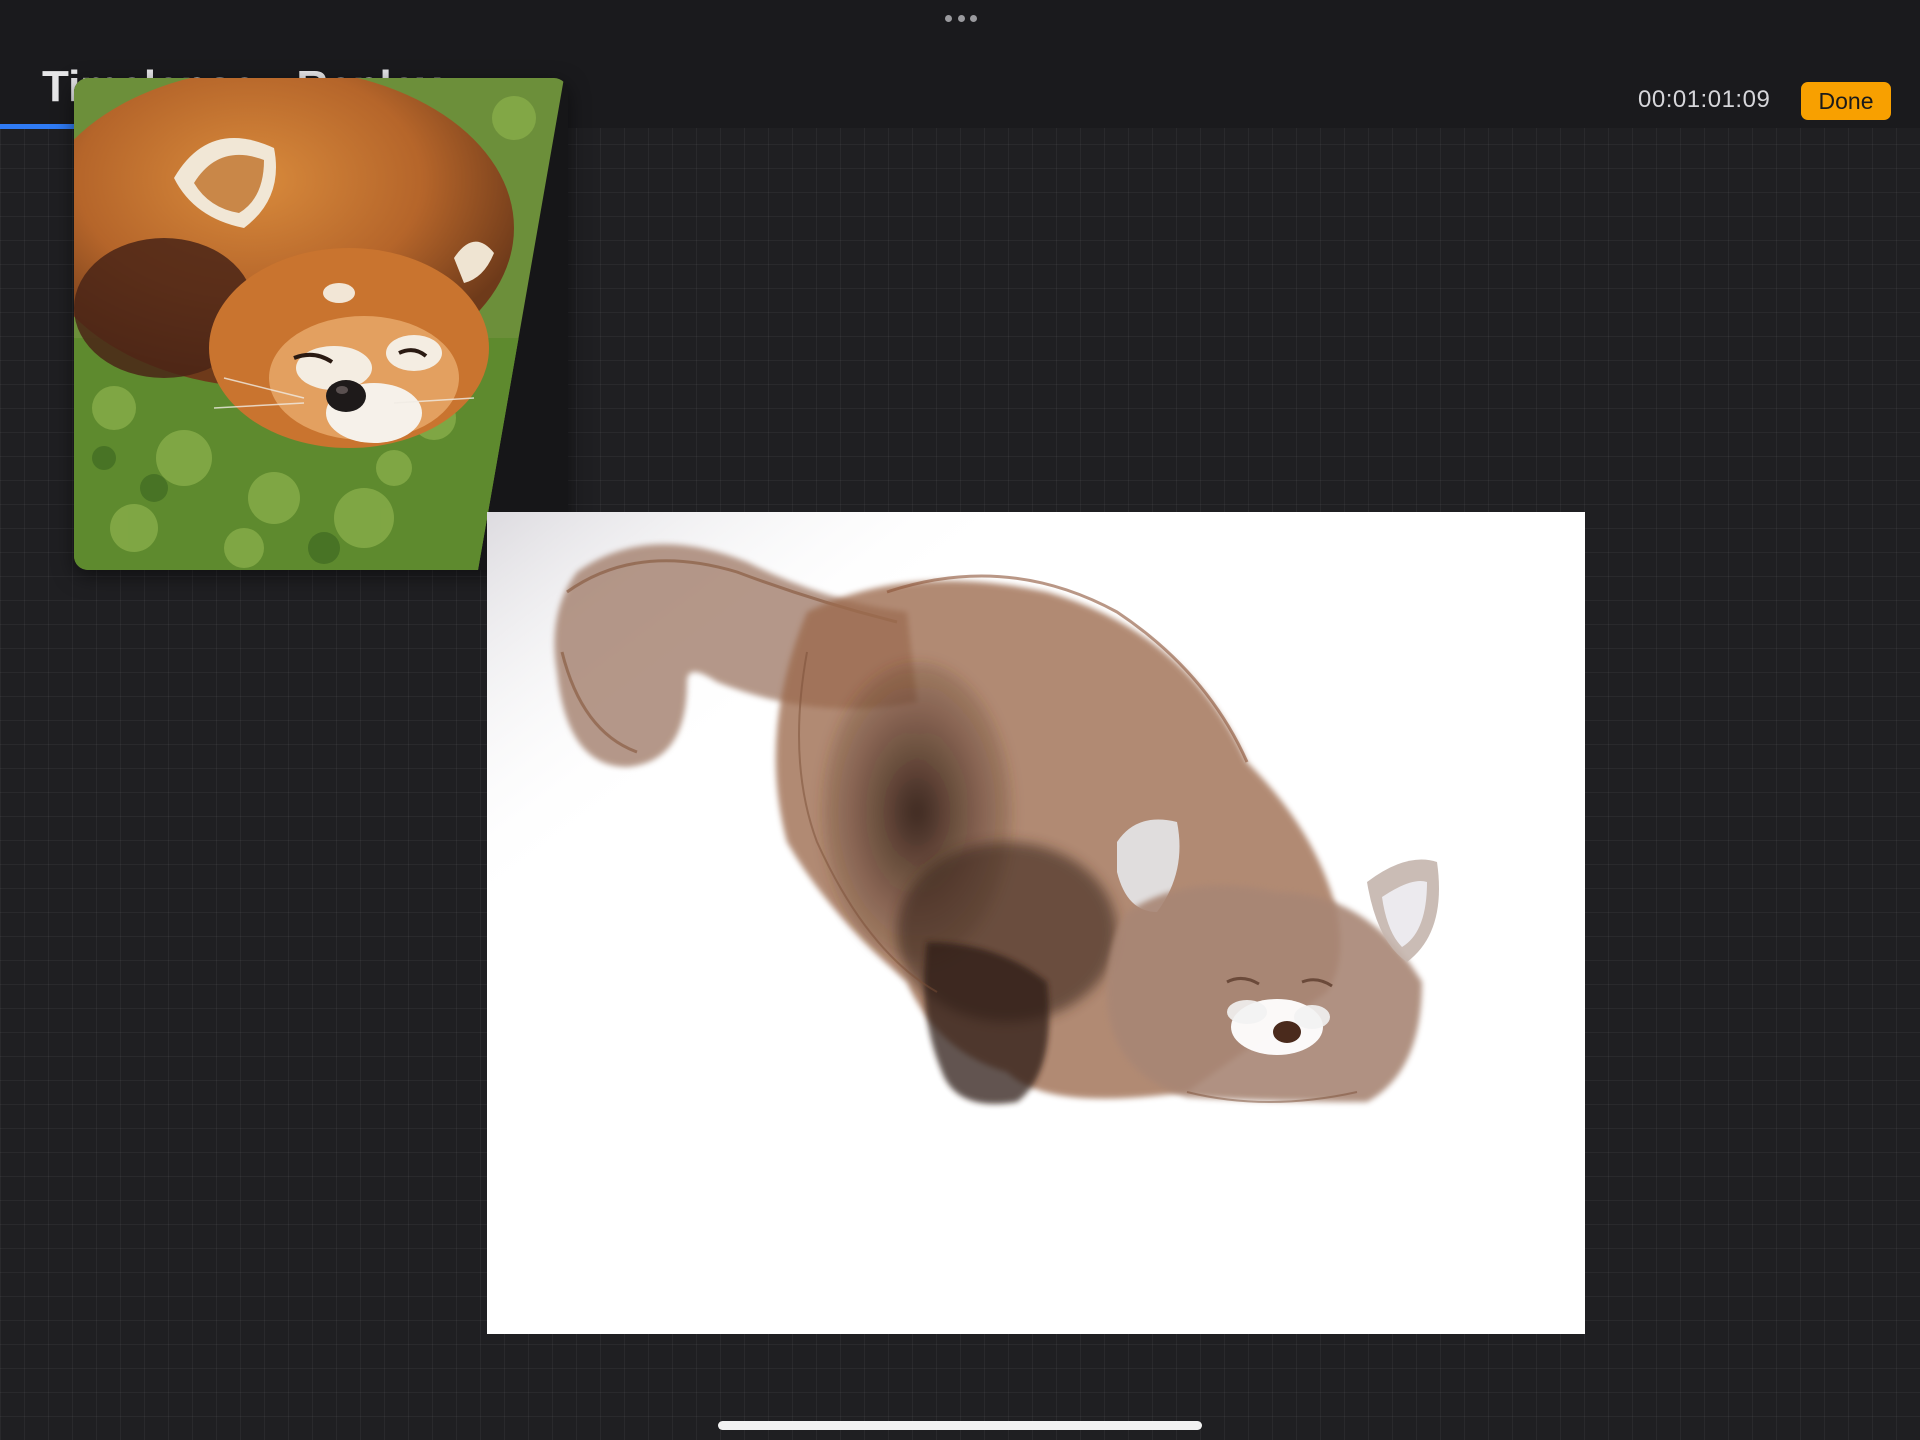  I want to click on more-options-icon, so click(961, 18).